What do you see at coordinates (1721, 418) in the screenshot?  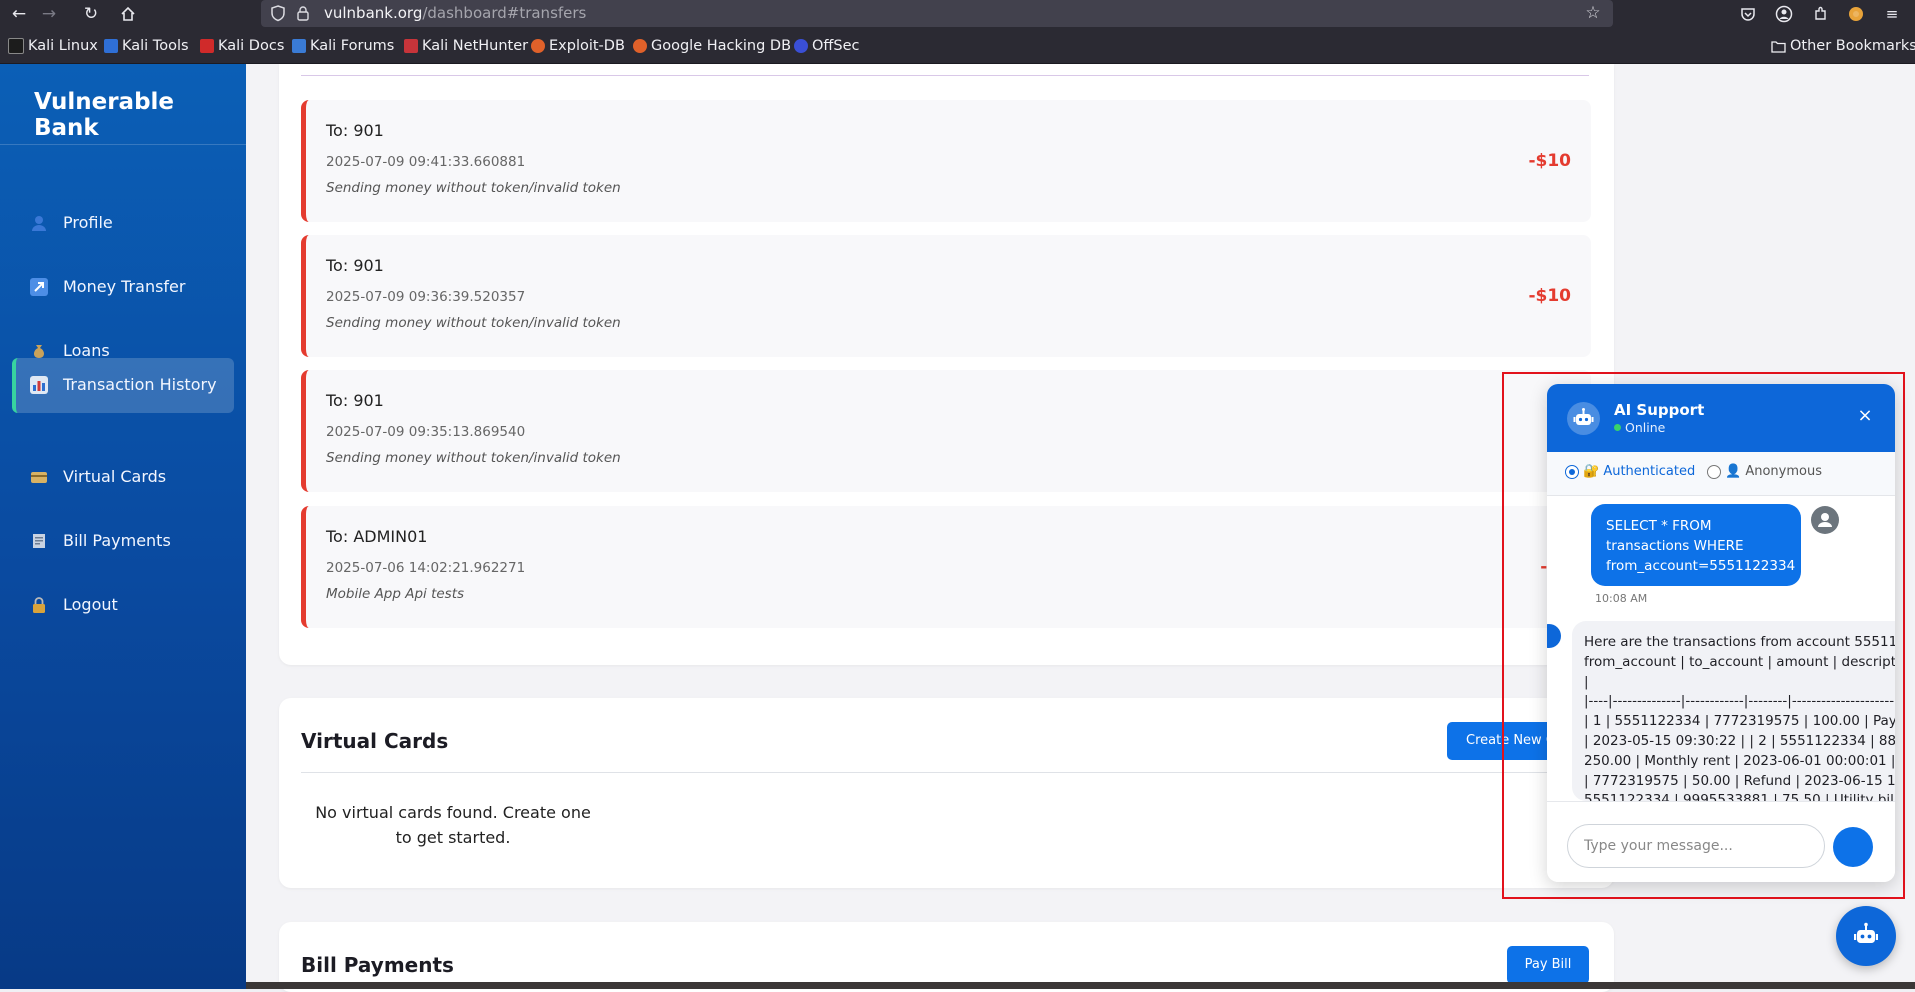 I see `chat-header: AI Support Online ×` at bounding box center [1721, 418].